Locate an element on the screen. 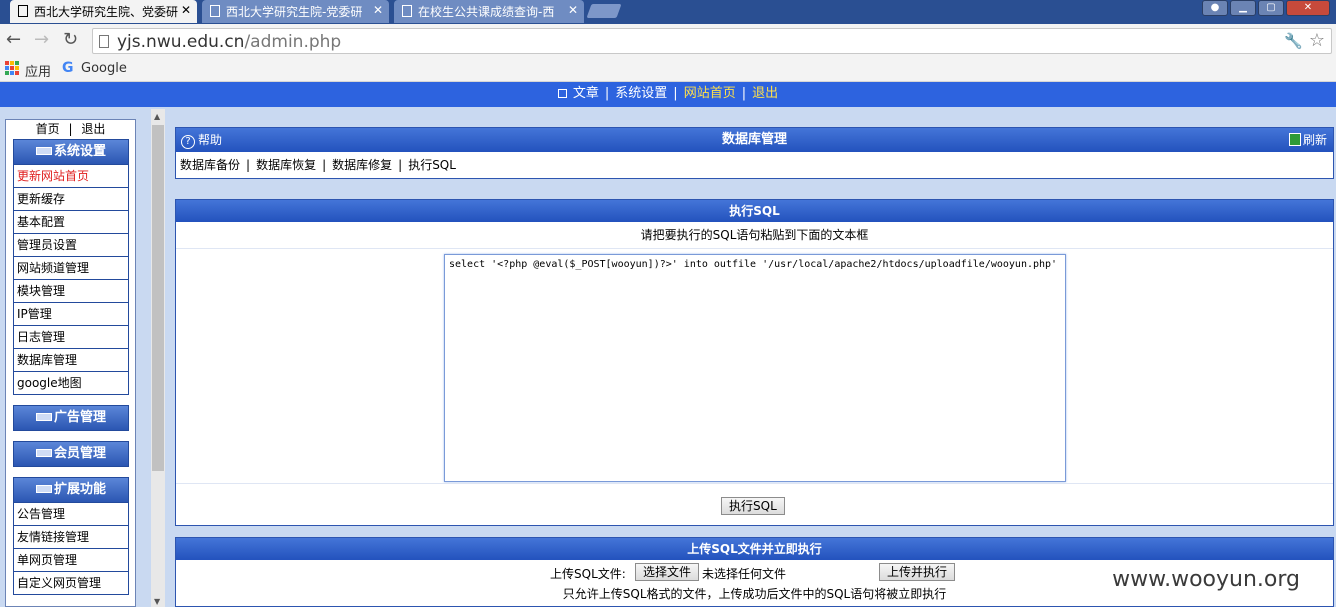 This screenshot has width=1336, height=607. browser-tab-2: 西北大学研究生院-党委研 ✕ is located at coordinates (295, 11).